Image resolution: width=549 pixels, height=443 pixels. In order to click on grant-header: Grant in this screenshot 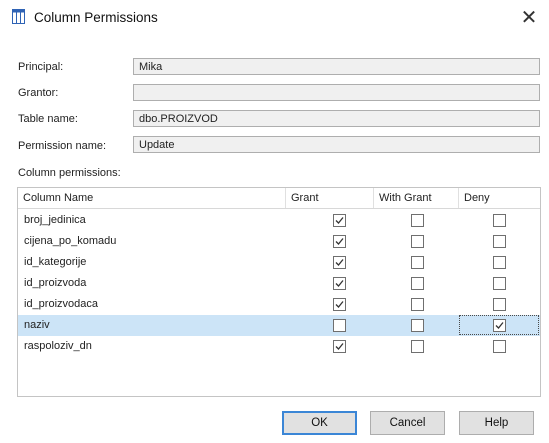, I will do `click(330, 198)`.